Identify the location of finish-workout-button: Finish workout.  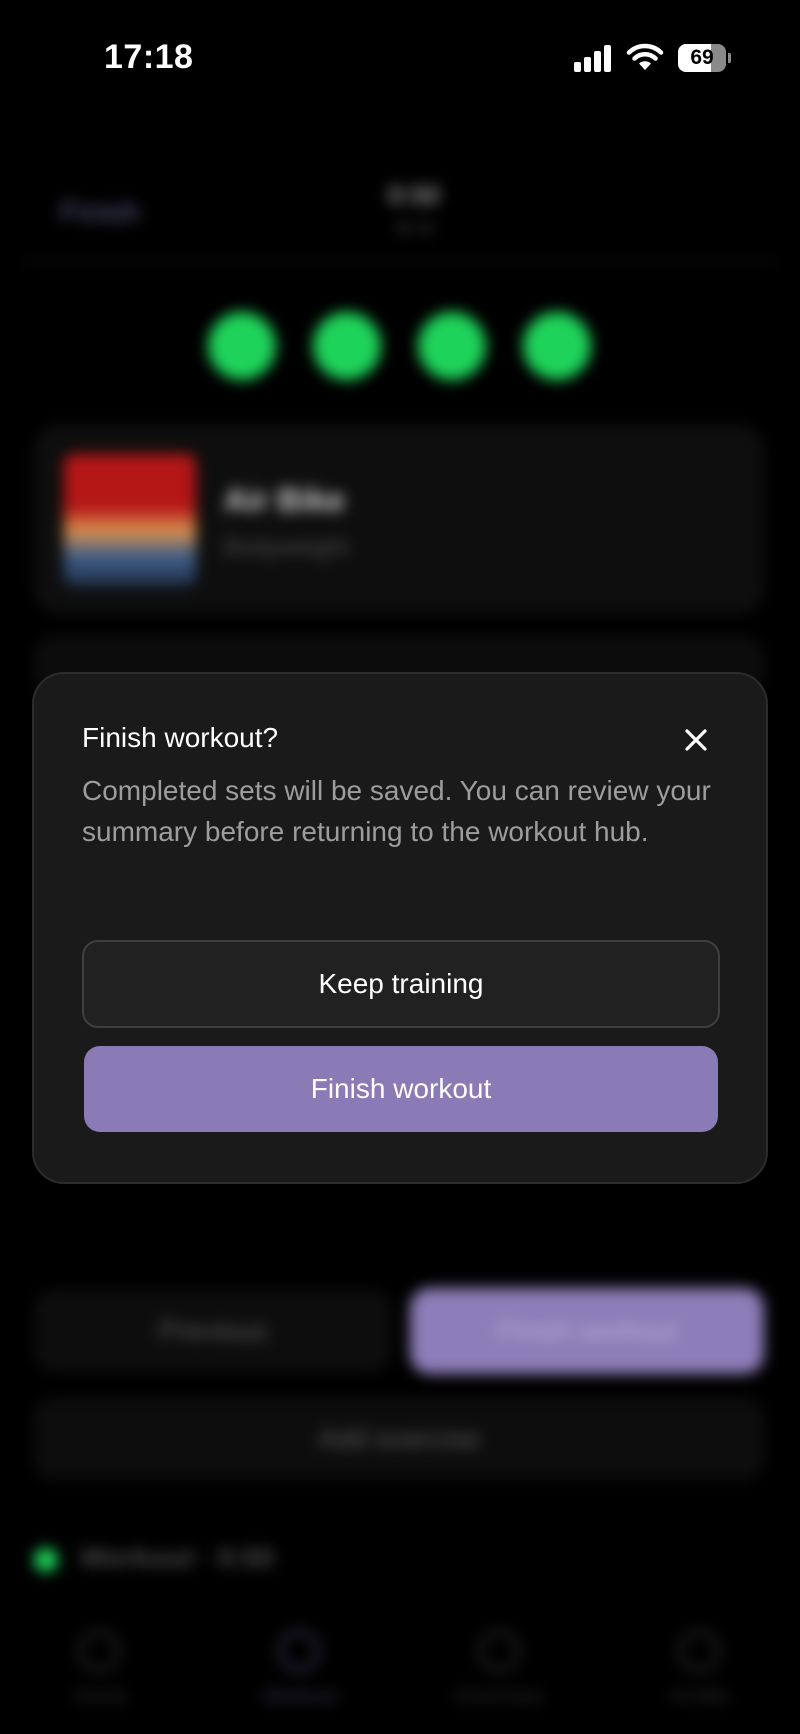
(401, 1089).